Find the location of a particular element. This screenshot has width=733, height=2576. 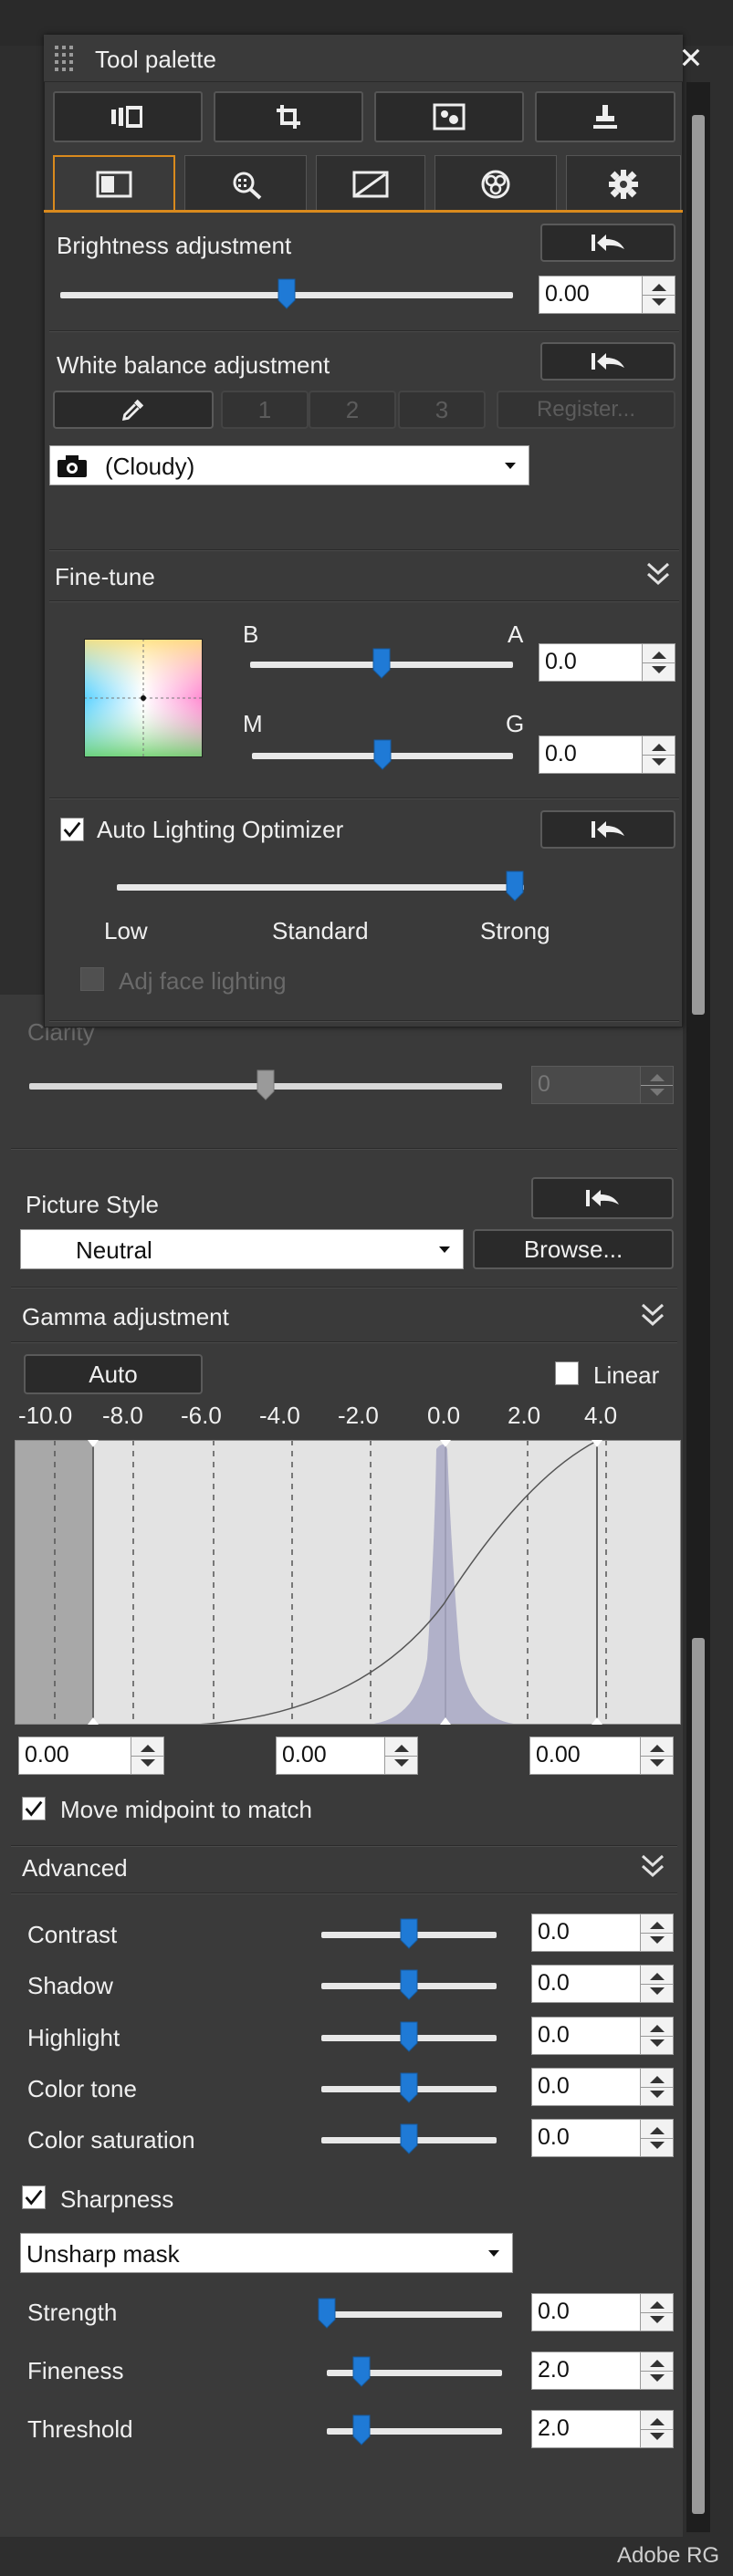

picture-style-select: Neutral is located at coordinates (242, 1249).